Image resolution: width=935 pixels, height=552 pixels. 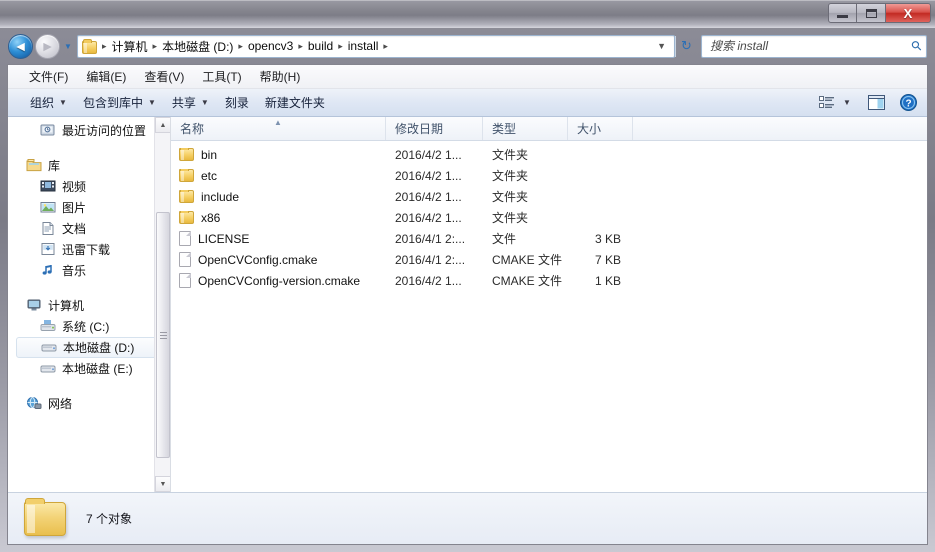 What do you see at coordinates (89, 228) in the screenshot?
I see `sidebar-item-documents: 文档` at bounding box center [89, 228].